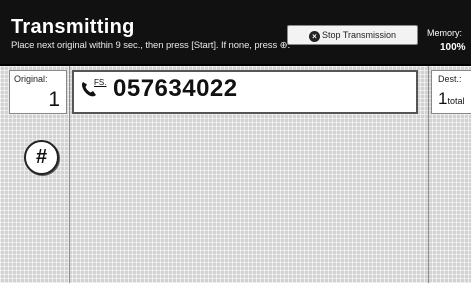 The width and height of the screenshot is (471, 283). Describe the element at coordinates (175, 88) in the screenshot. I see `fax-number: 057634022` at that location.